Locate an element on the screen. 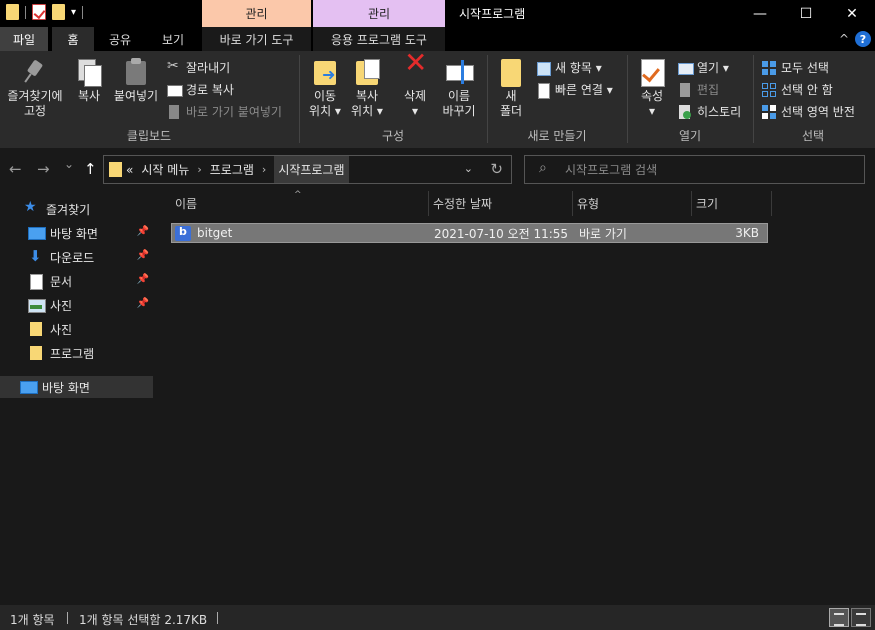  new-item-button: 새 항목 ▾ is located at coordinates (569, 67).